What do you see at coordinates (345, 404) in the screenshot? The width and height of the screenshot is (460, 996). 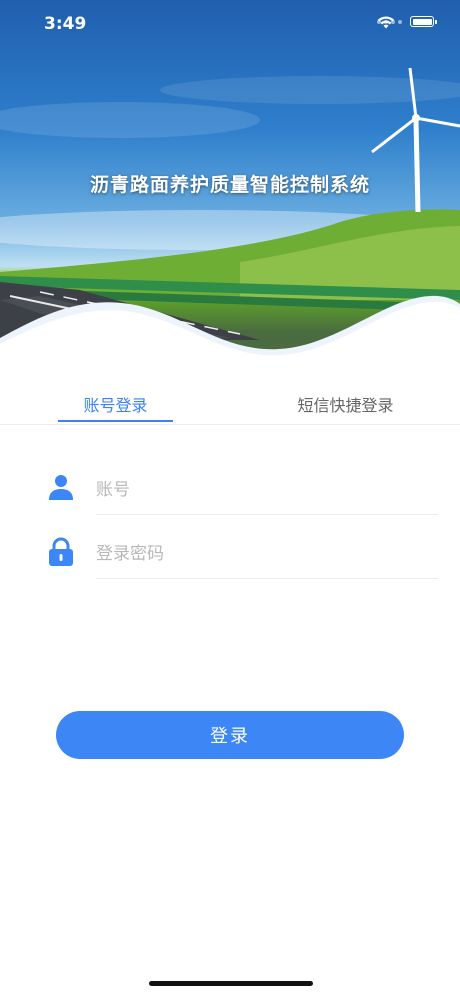 I see `tab-sms-login: 短信快捷登录` at bounding box center [345, 404].